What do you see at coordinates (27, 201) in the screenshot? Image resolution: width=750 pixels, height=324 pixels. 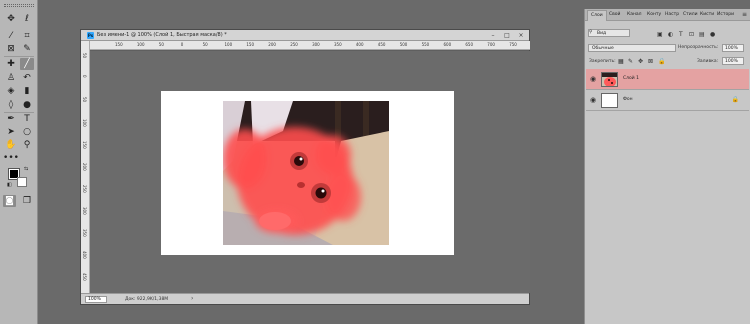 I see `screen-mode-icon: ❐` at bounding box center [27, 201].